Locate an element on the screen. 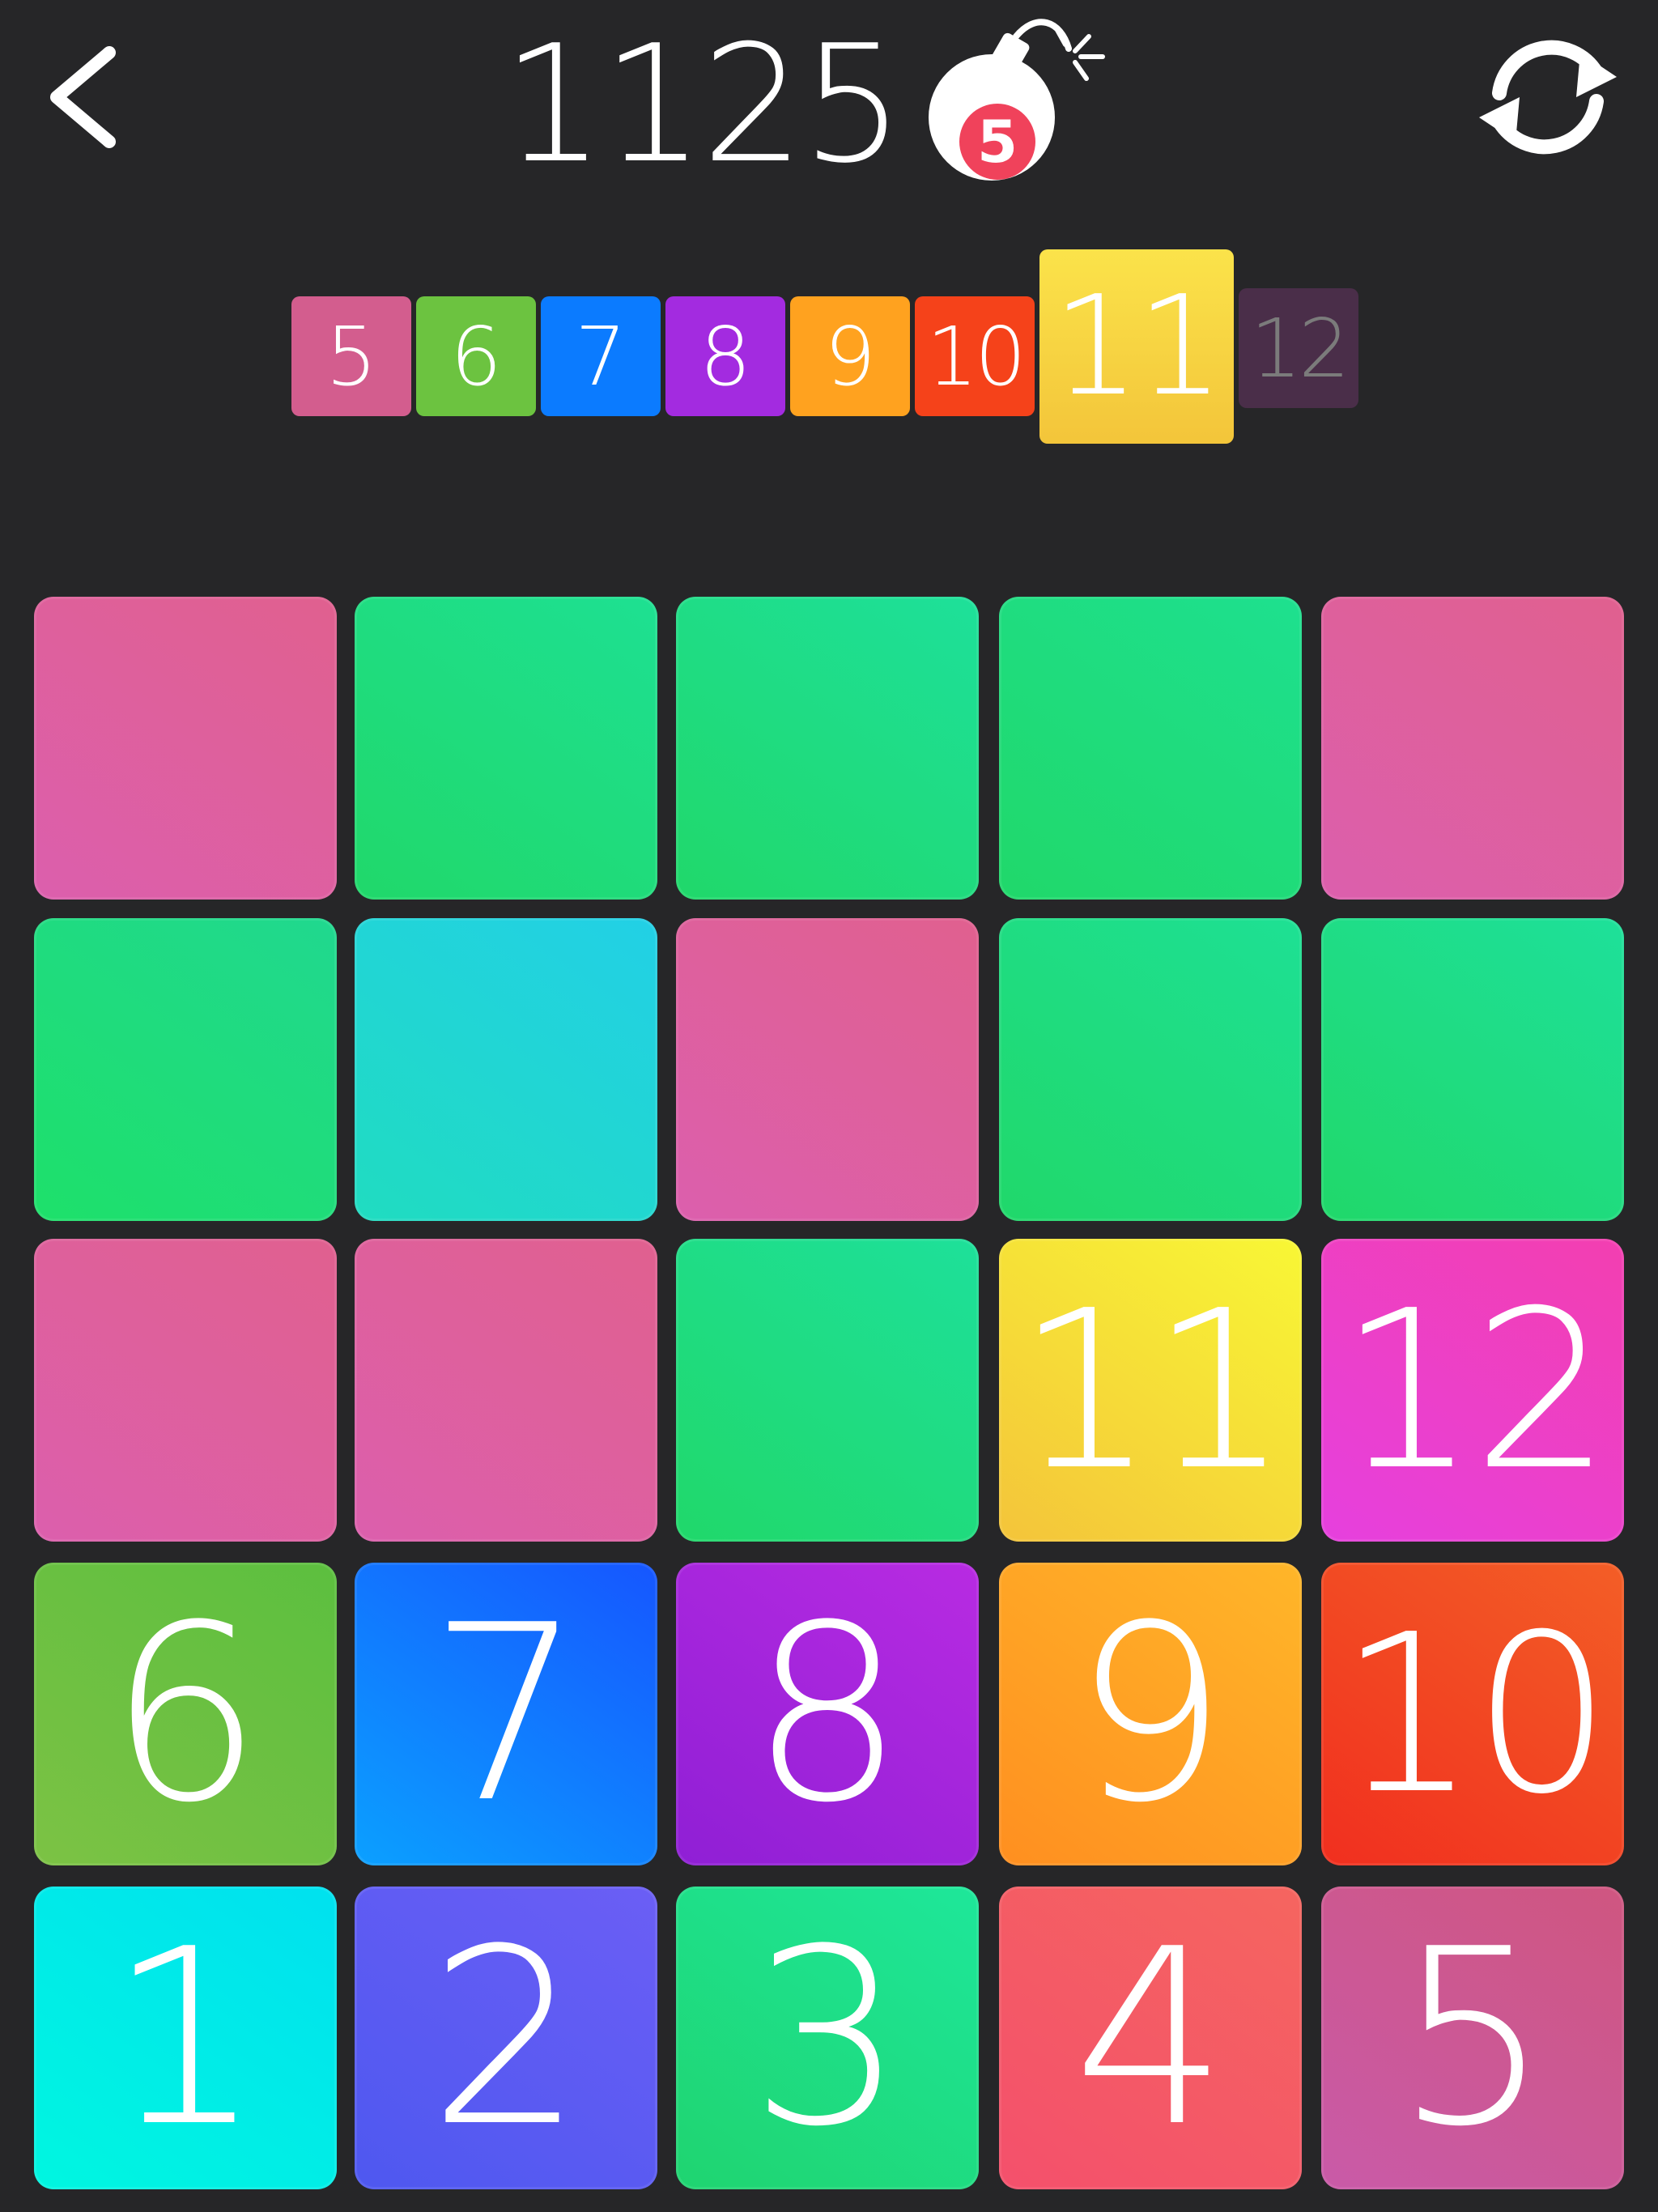 This screenshot has width=1658, height=2212. tile-1: 1 is located at coordinates (185, 2038).